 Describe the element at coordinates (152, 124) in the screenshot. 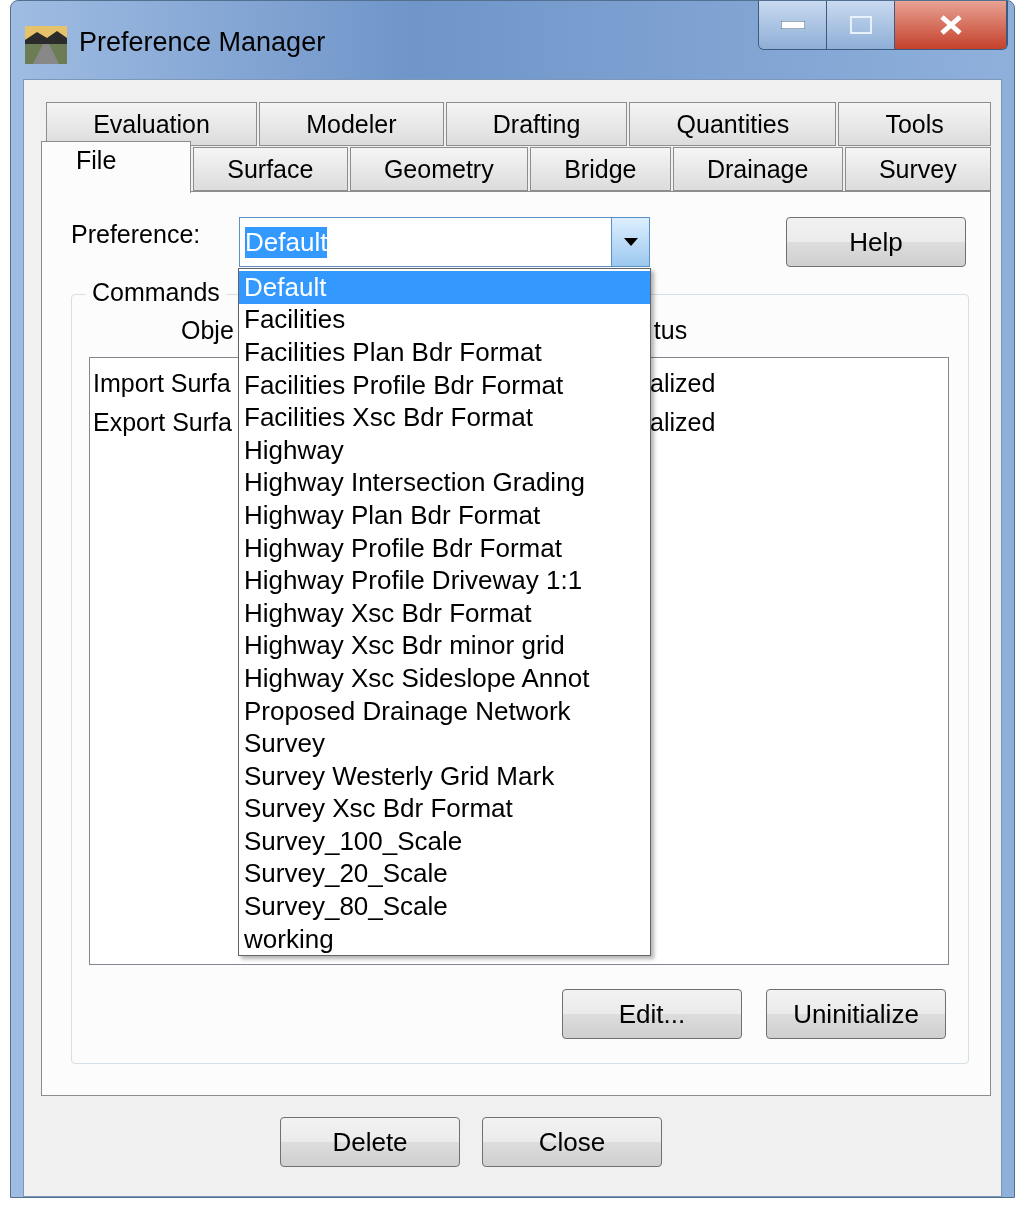

I see `tab: Evaluation` at that location.